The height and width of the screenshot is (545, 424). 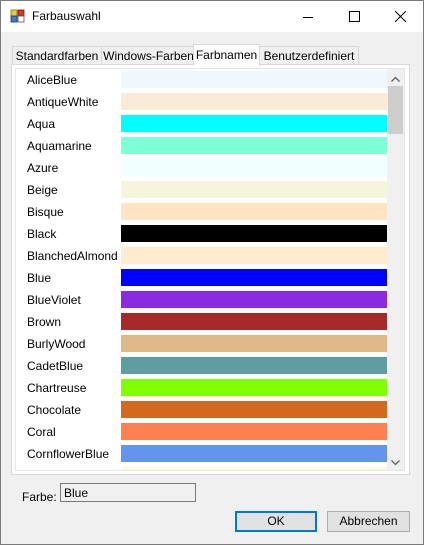 I want to click on color-name: AliceBlue, so click(x=52, y=80).